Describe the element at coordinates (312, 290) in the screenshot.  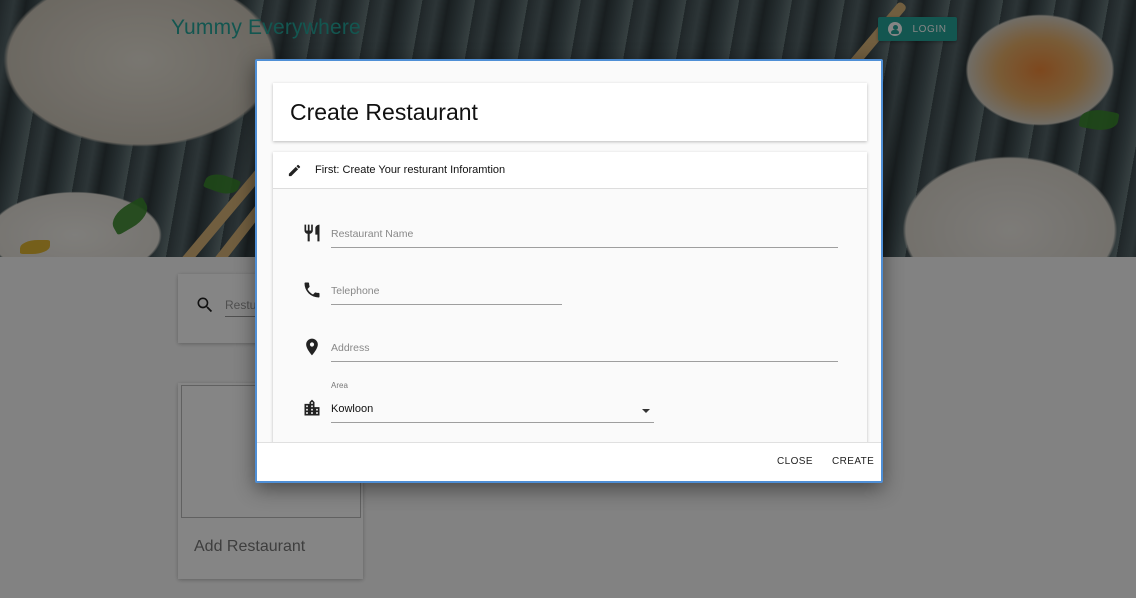
I see `phone-icon` at that location.